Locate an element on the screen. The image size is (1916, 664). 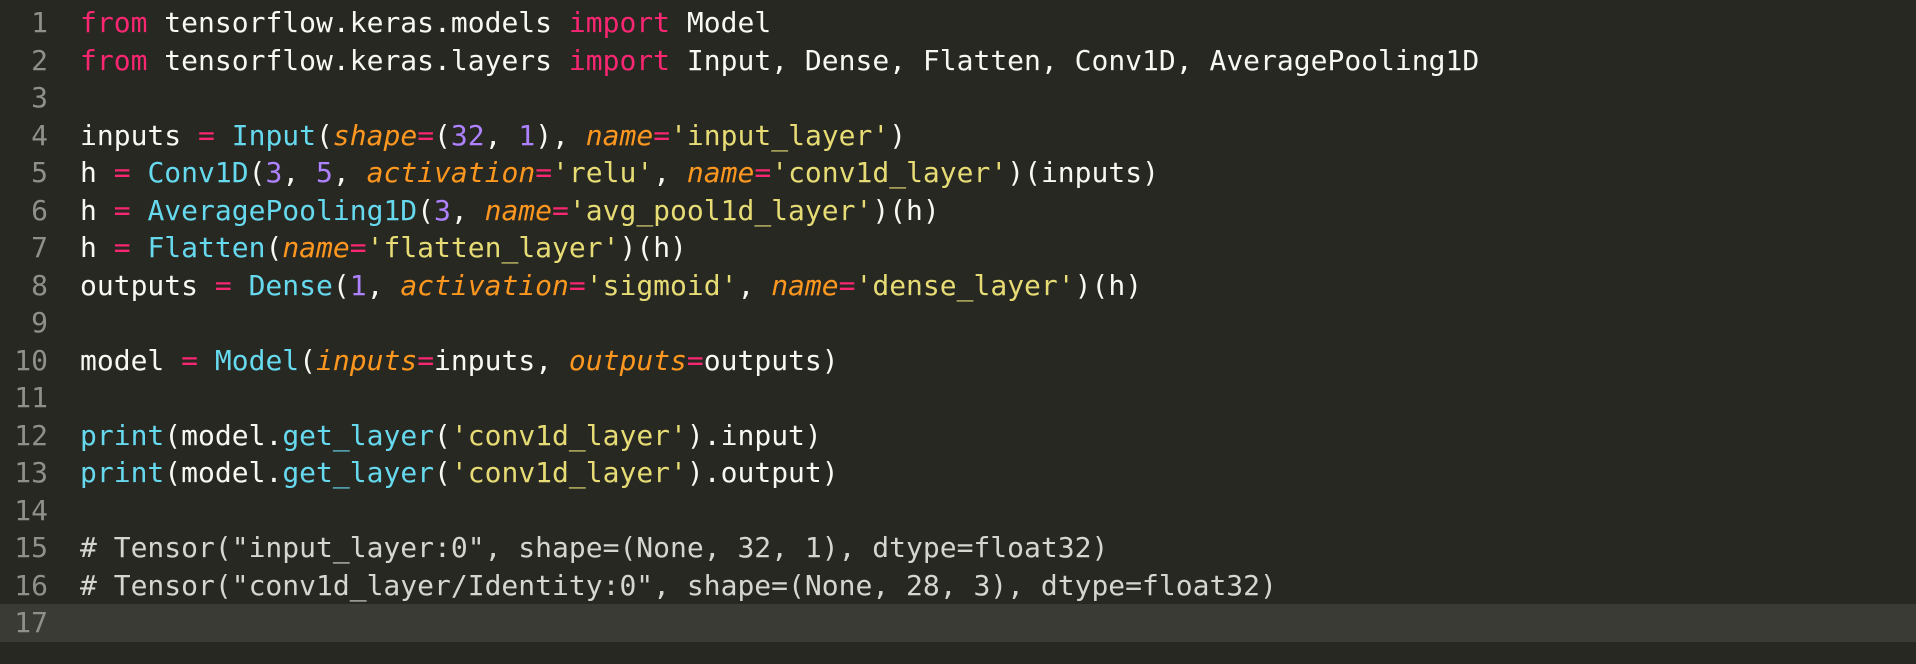
code-token: inputs is located at coordinates (139, 135).